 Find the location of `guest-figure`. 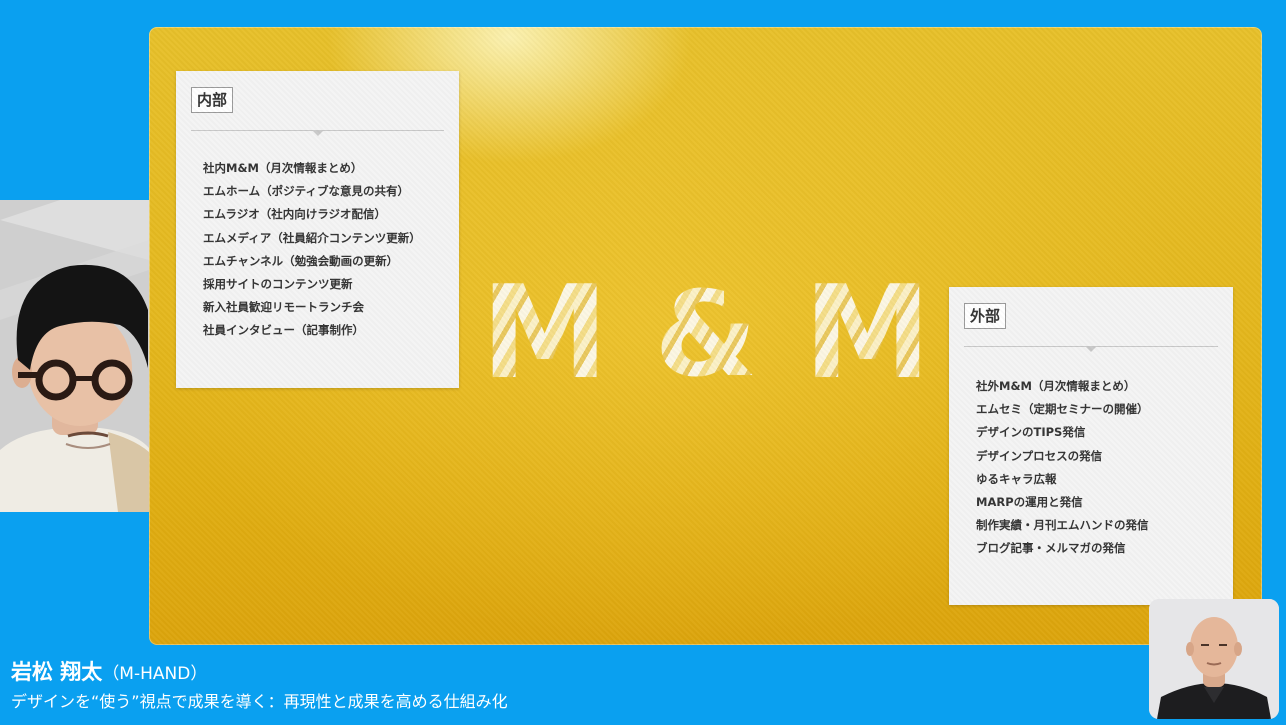

guest-figure is located at coordinates (1214, 659).